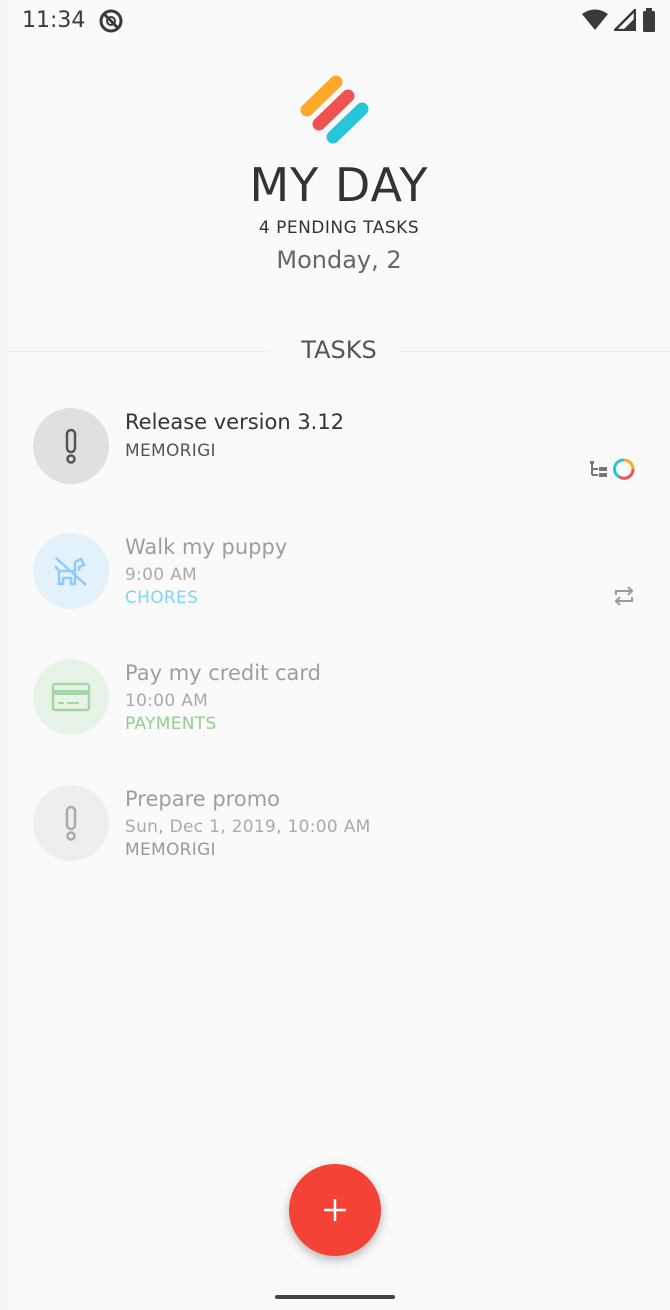 The image size is (670, 1310). I want to click on task-category: CHORES, so click(162, 598).